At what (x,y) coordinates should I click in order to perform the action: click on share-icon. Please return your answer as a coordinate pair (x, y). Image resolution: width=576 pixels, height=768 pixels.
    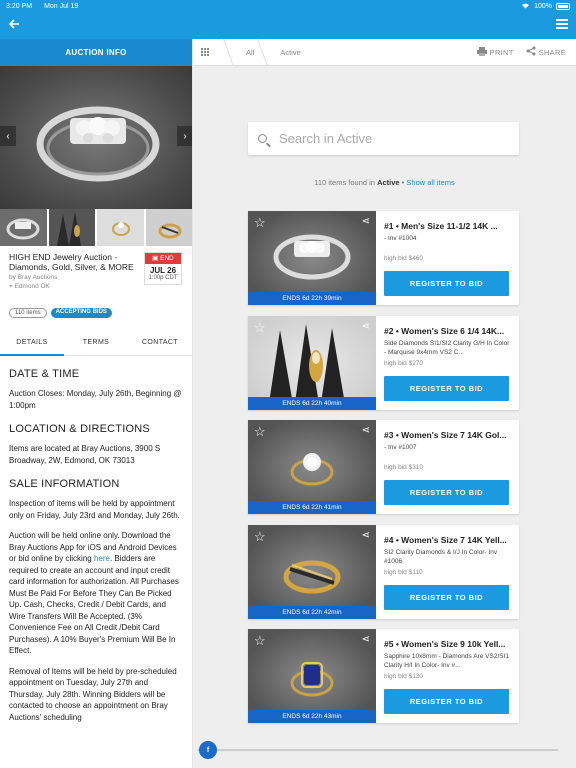
    Looking at the image, I should click on (531, 52).